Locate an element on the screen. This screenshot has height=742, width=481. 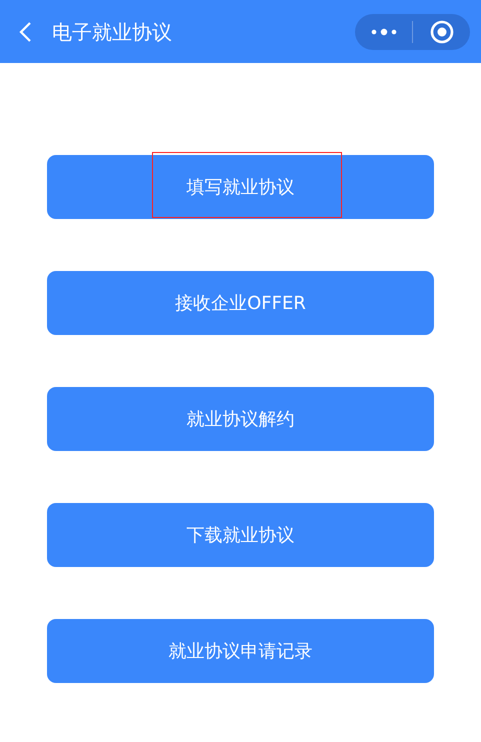
page-title: 电子就业协议 is located at coordinates (112, 32).